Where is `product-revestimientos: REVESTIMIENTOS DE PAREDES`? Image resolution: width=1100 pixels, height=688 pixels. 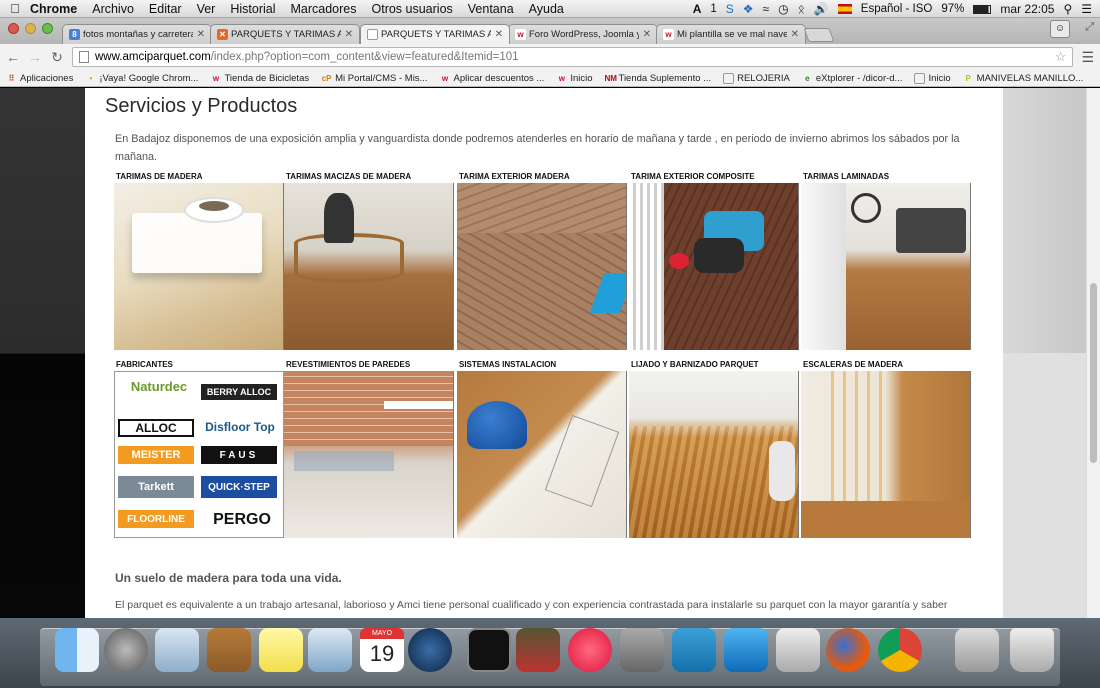 product-revestimientos: REVESTIMIENTOS DE PAREDES is located at coordinates (369, 448).